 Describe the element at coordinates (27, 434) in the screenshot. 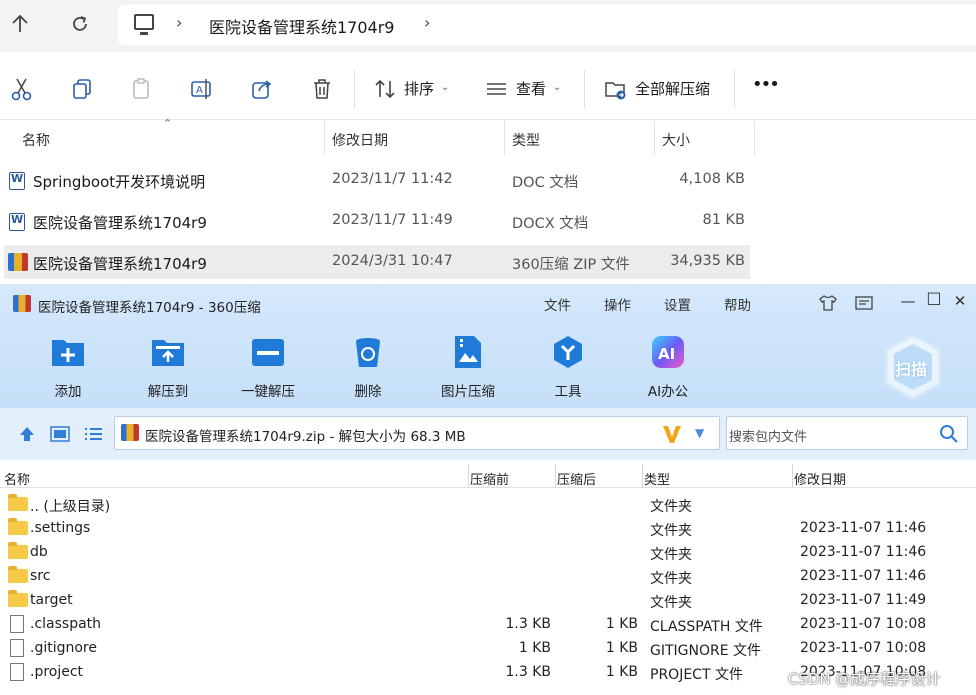

I see `up-level-icon` at that location.